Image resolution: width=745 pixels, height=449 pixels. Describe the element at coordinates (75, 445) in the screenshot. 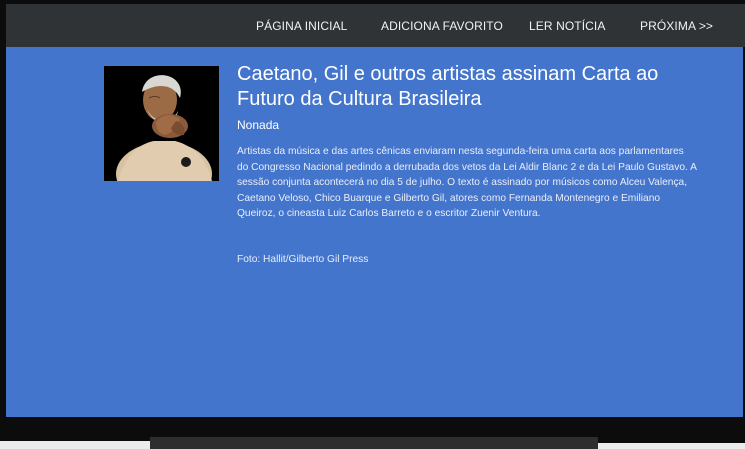

I see `bottom-background-strip` at that location.